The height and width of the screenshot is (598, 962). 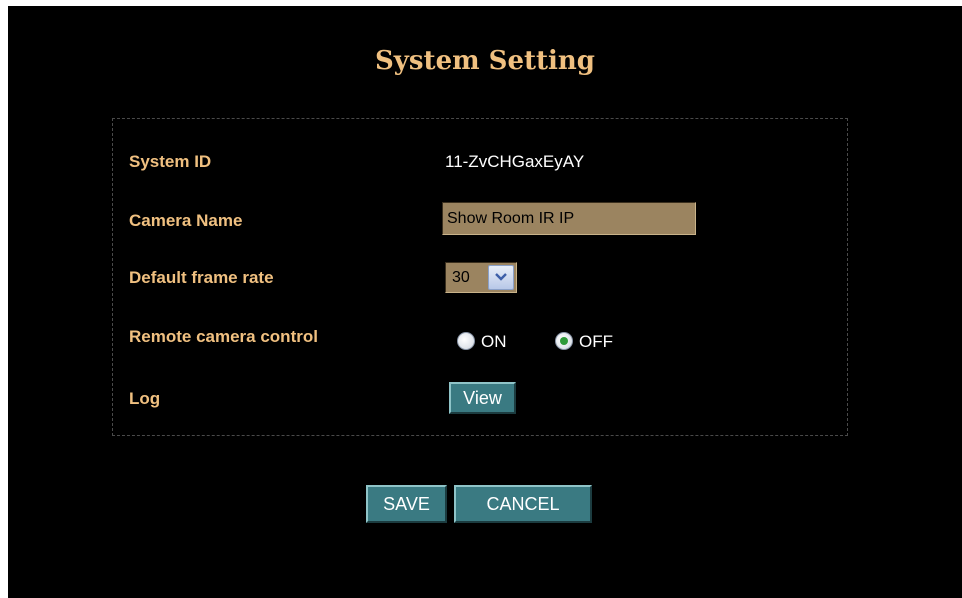 I want to click on remote-off-label: OFF, so click(x=596, y=342).